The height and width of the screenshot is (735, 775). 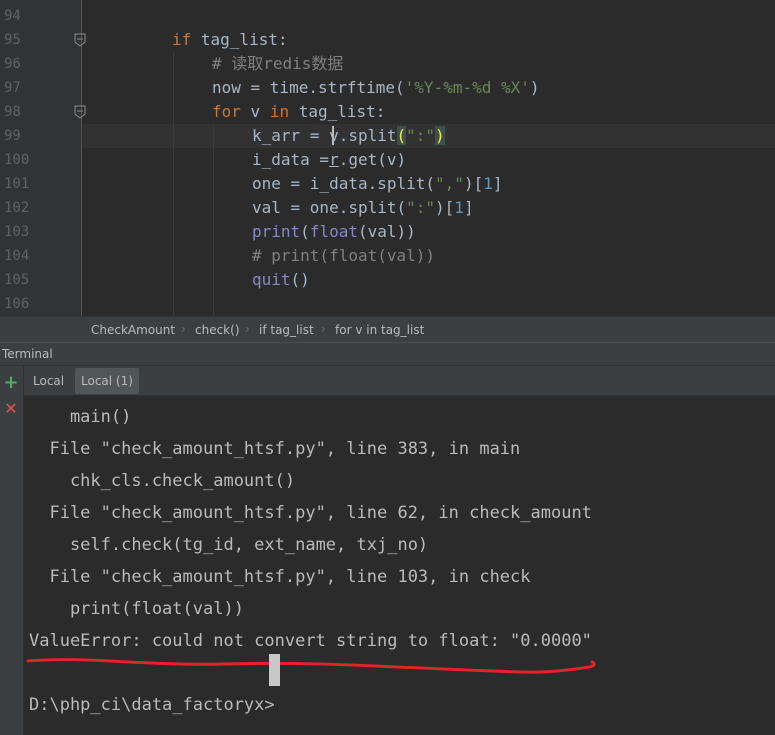 I want to click on line-number: 105, so click(x=17, y=280).